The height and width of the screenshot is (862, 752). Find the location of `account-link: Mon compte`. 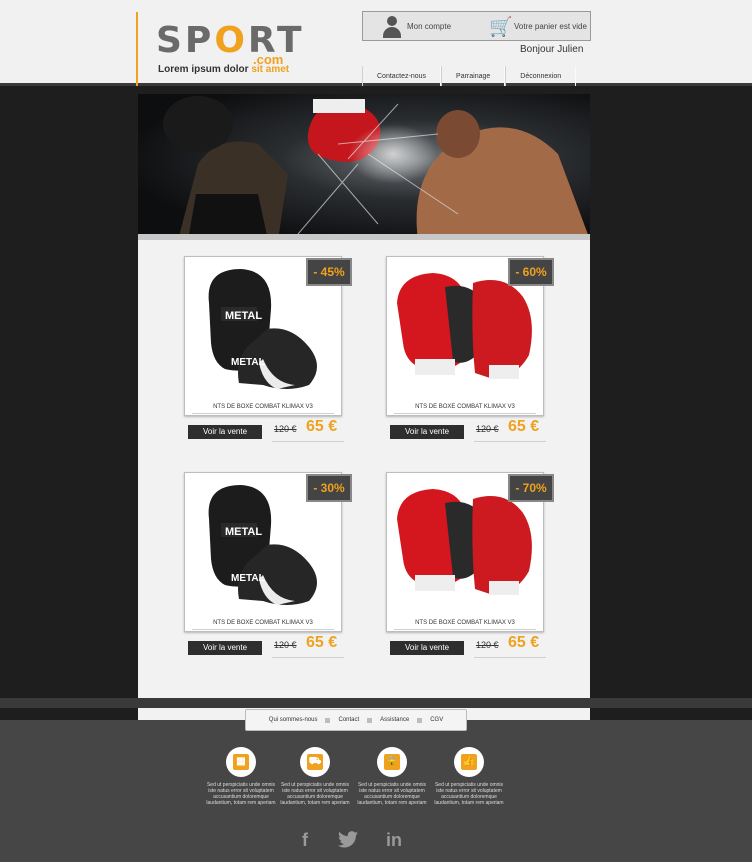

account-link: Mon compte is located at coordinates (429, 26).